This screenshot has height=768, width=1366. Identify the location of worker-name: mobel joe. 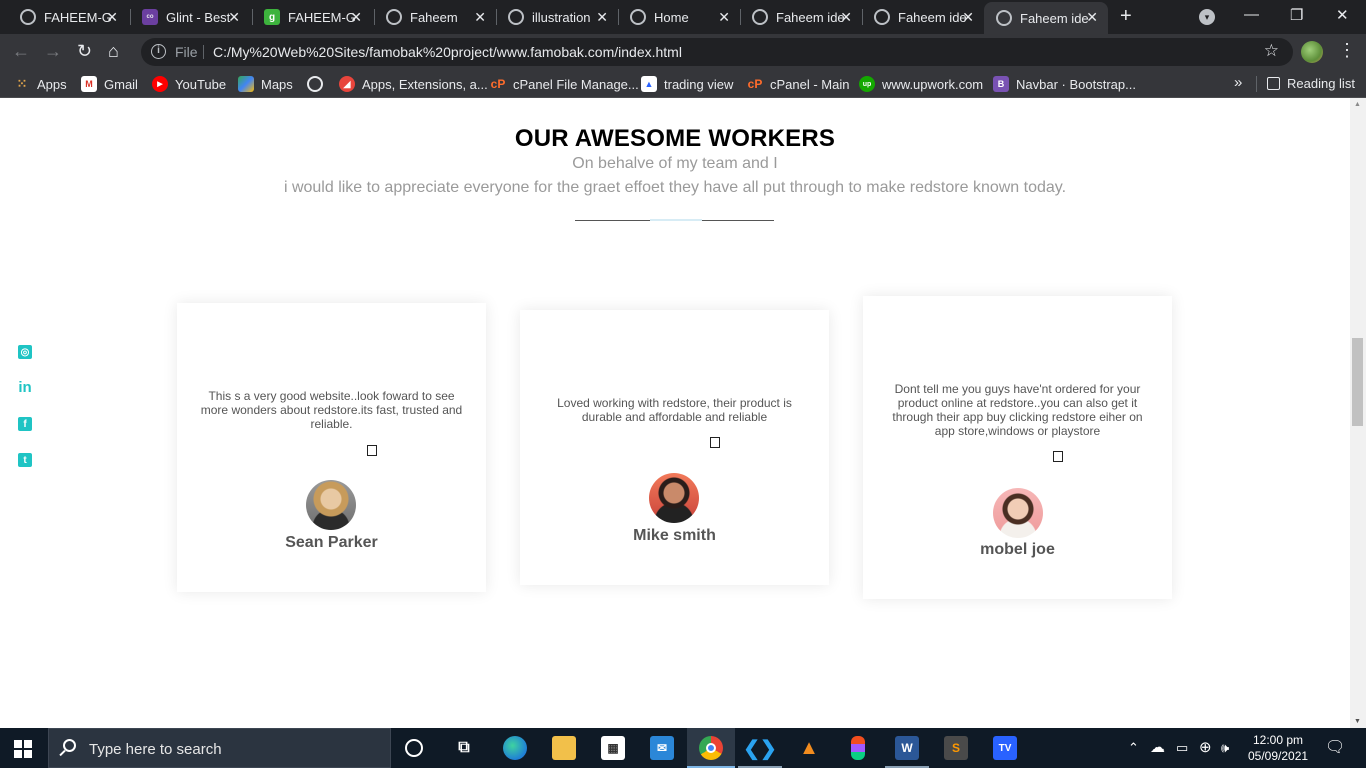
(1017, 549).